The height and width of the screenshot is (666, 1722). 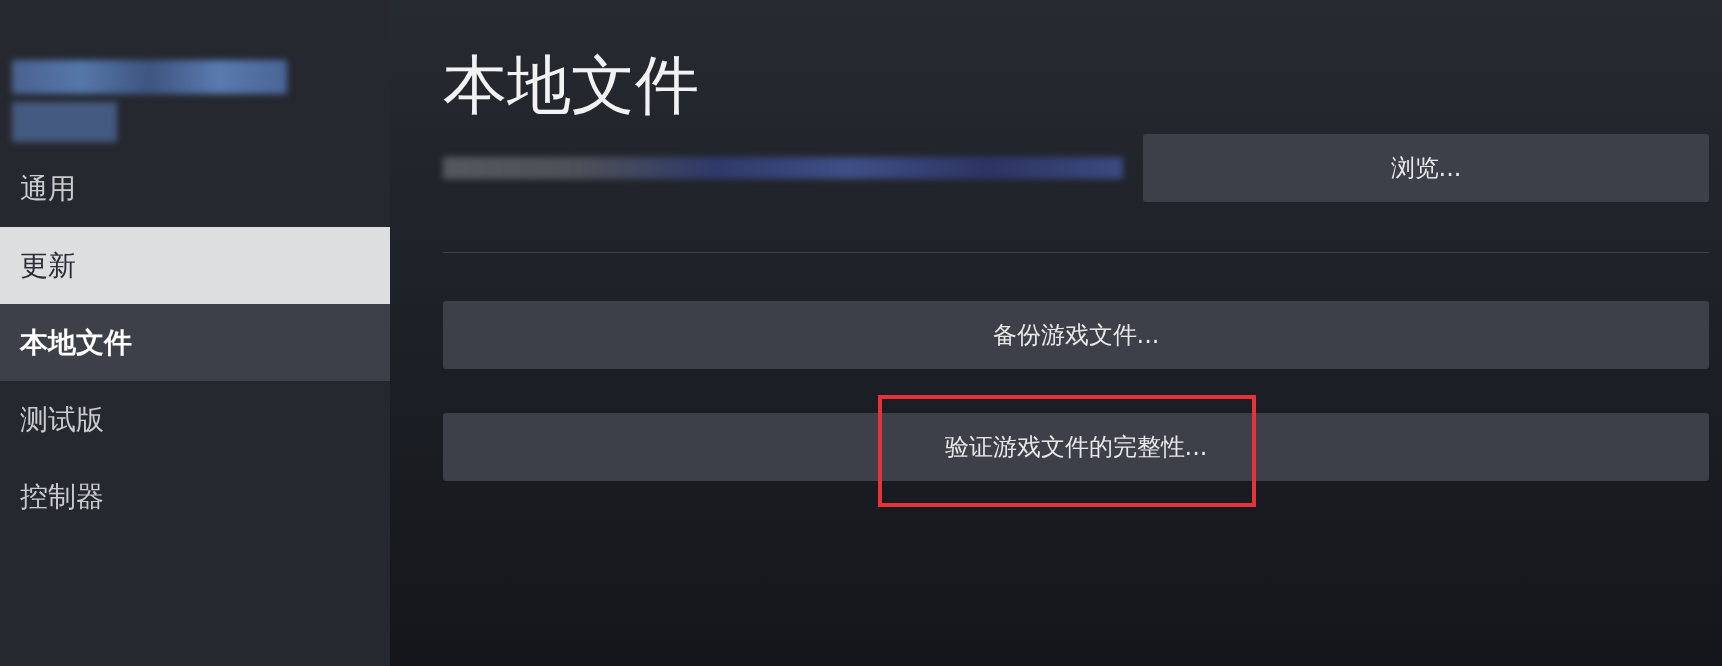 I want to click on page-title: 本地文件, so click(x=571, y=85).